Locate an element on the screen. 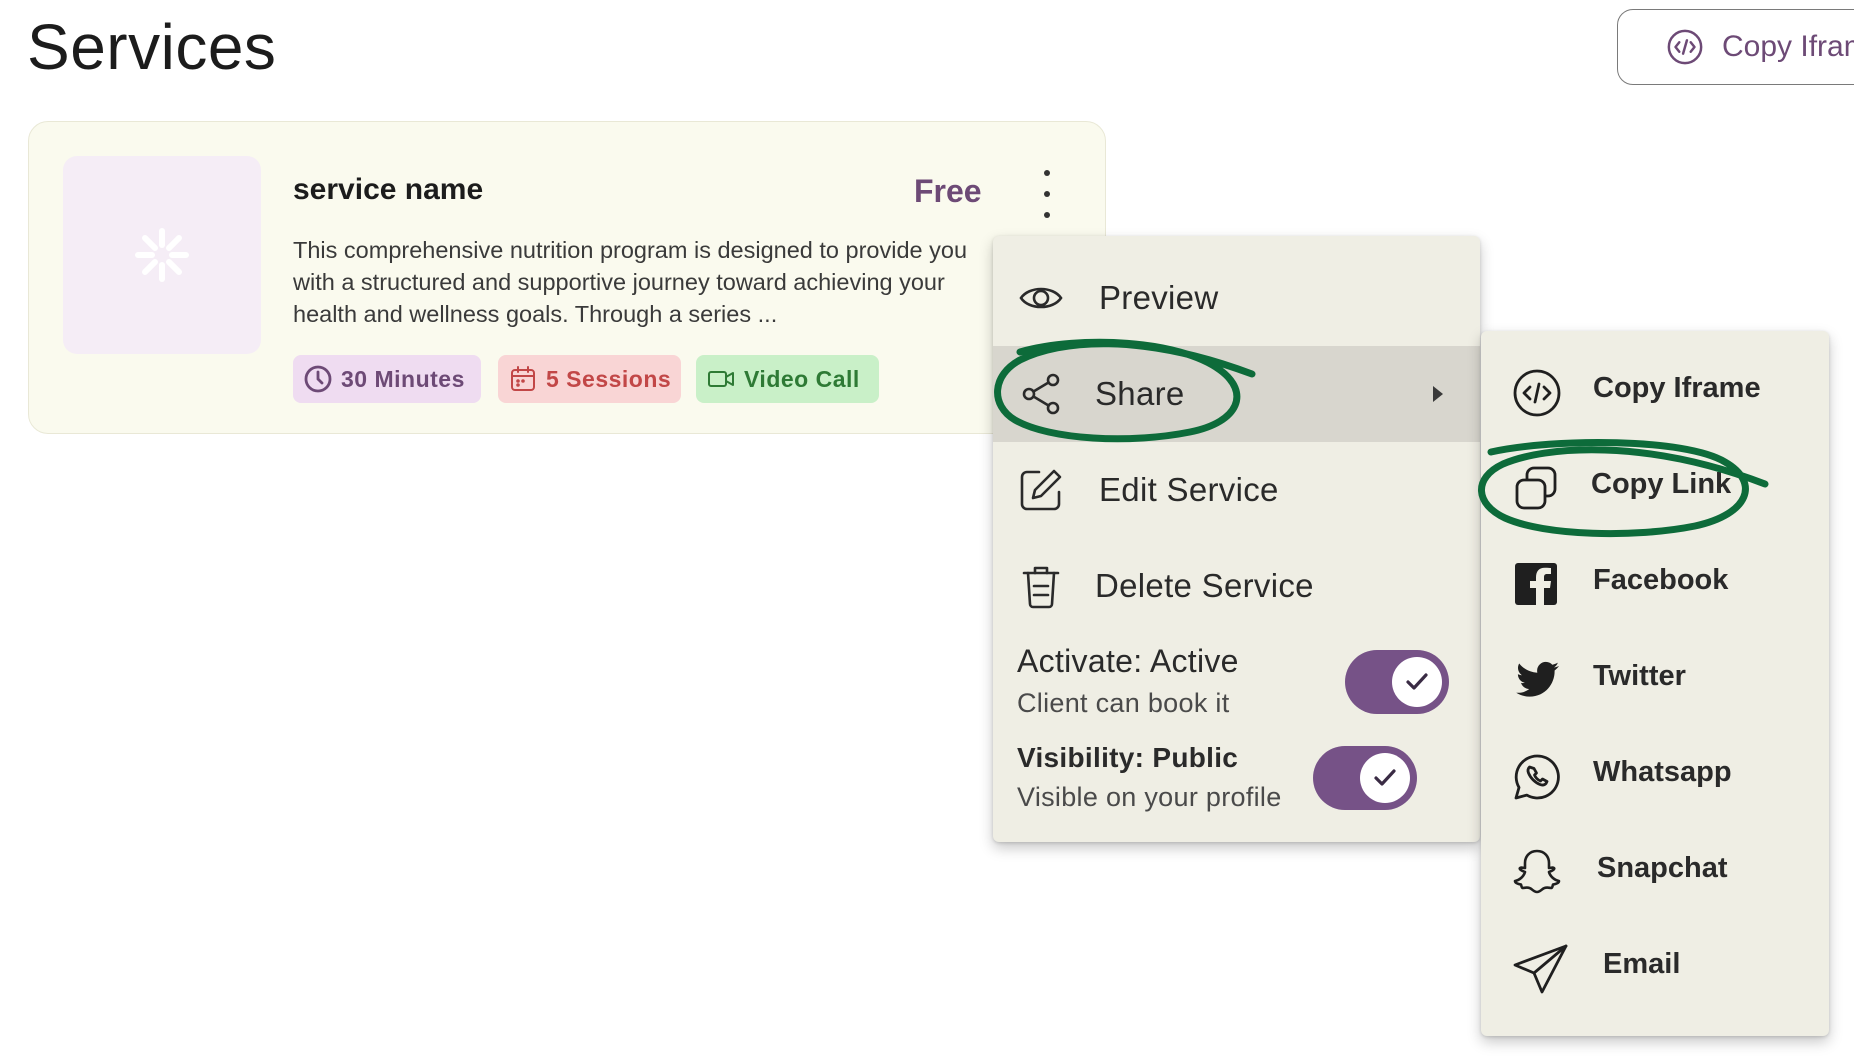  share-email: Email is located at coordinates (1655, 967).